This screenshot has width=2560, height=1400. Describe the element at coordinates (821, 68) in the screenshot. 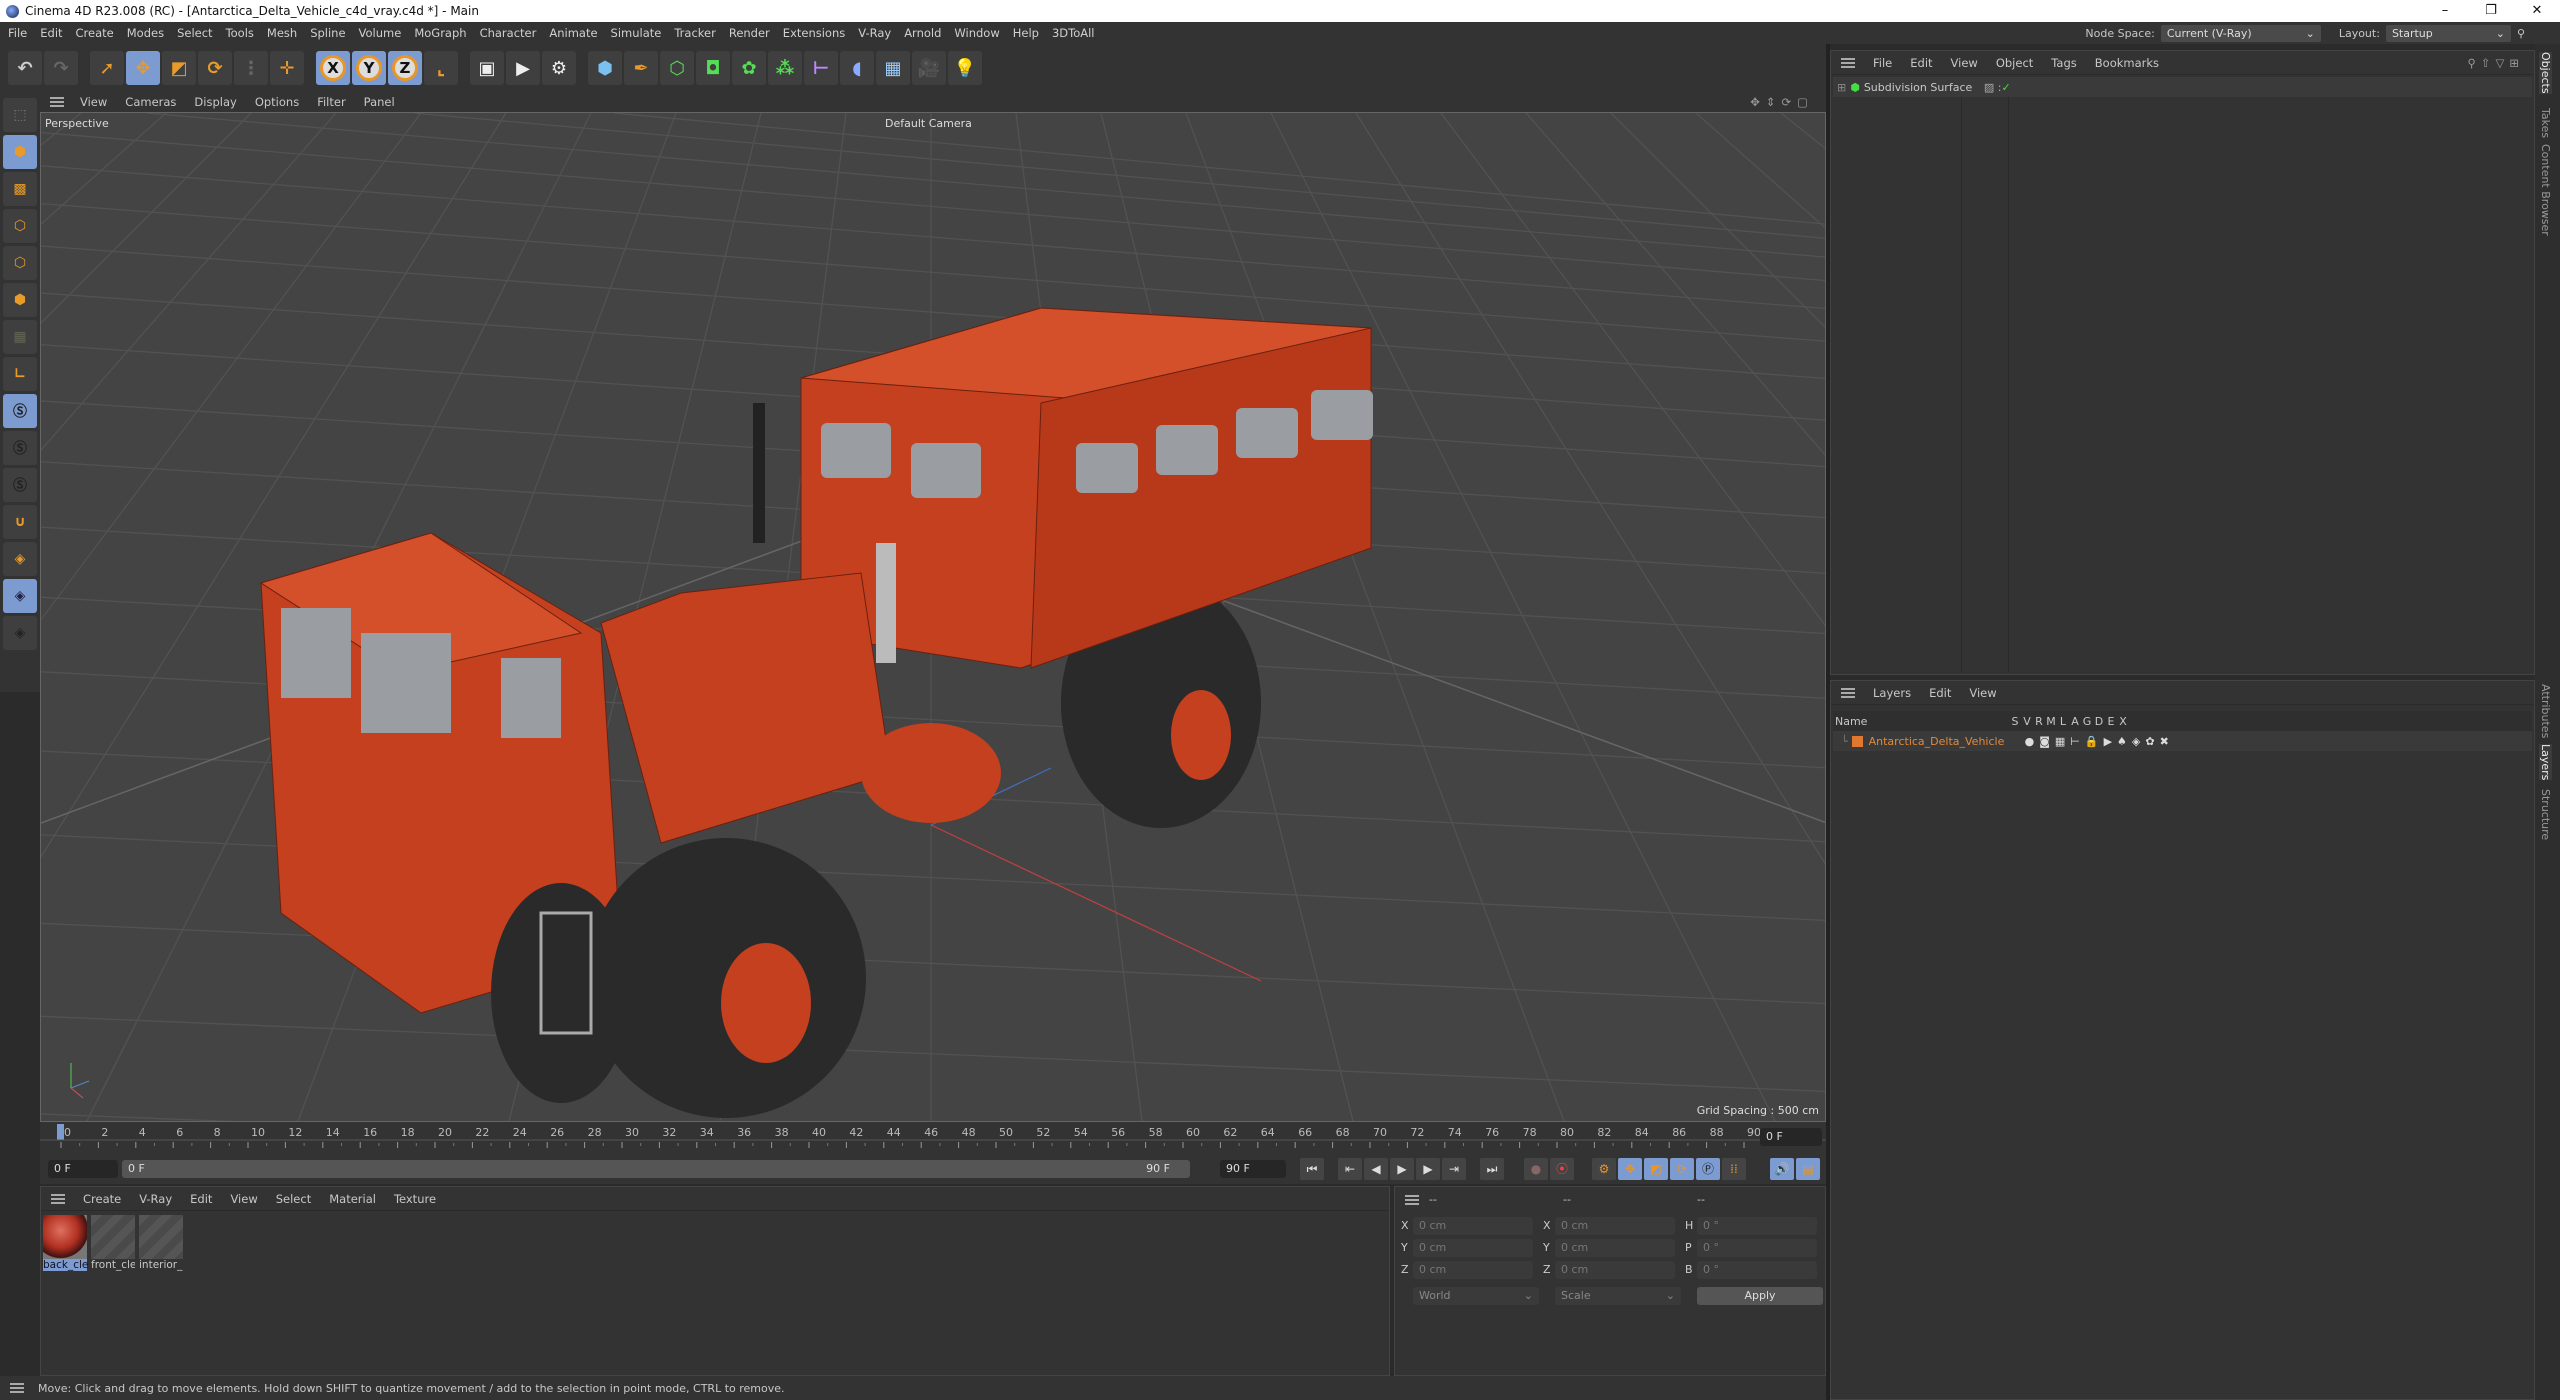

I see `deformer-icon: ⊢` at that location.